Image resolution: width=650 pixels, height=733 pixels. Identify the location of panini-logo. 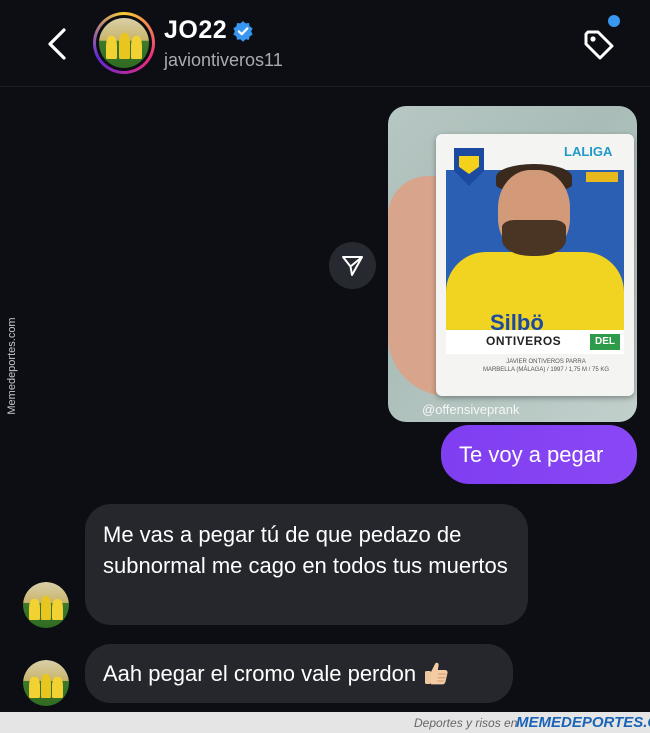
(602, 177).